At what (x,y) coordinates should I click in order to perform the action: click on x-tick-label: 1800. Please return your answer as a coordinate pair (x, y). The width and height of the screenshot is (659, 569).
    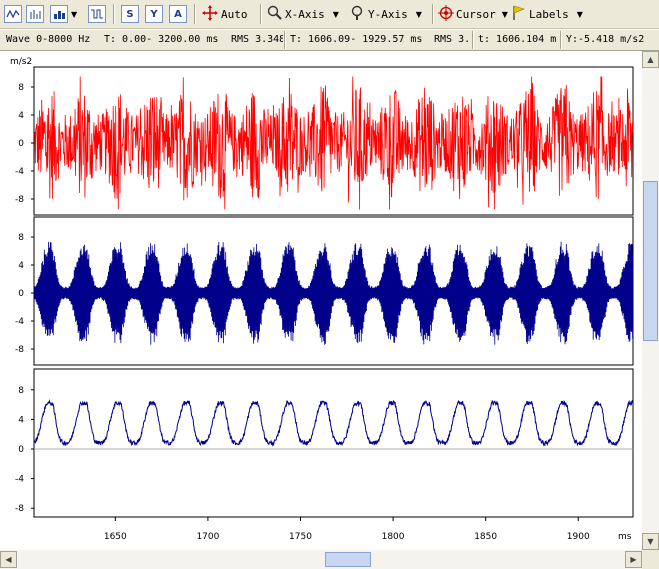
    Looking at the image, I should click on (393, 537).